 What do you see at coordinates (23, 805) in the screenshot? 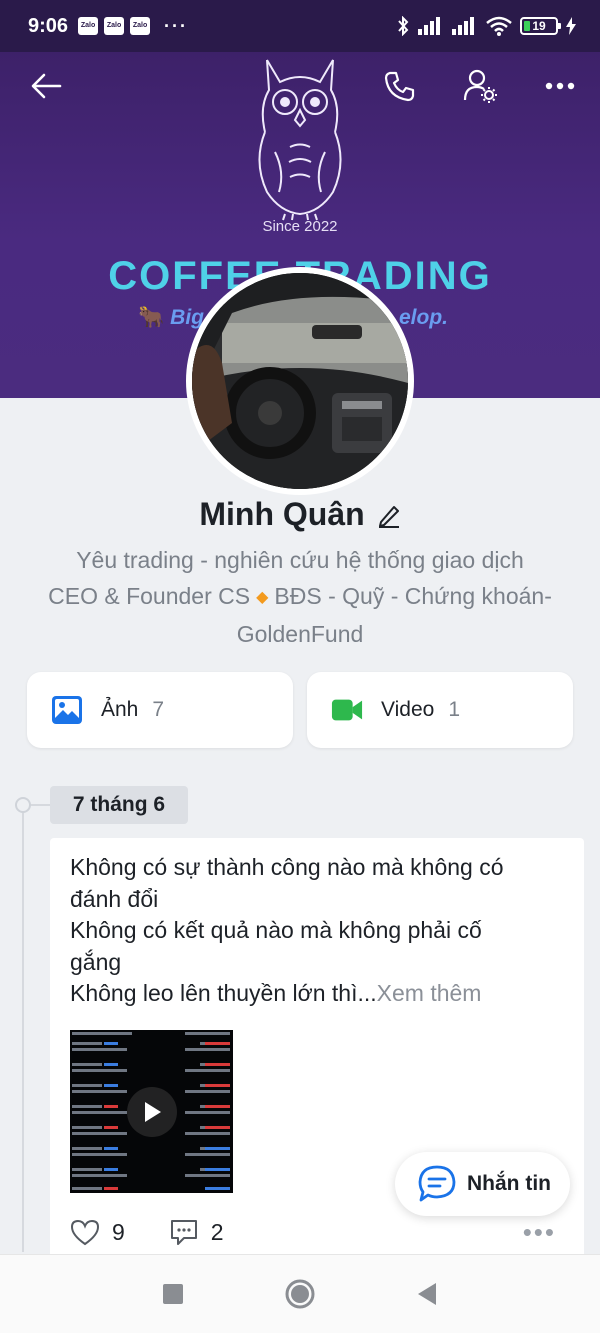
I see `timeline-dot` at bounding box center [23, 805].